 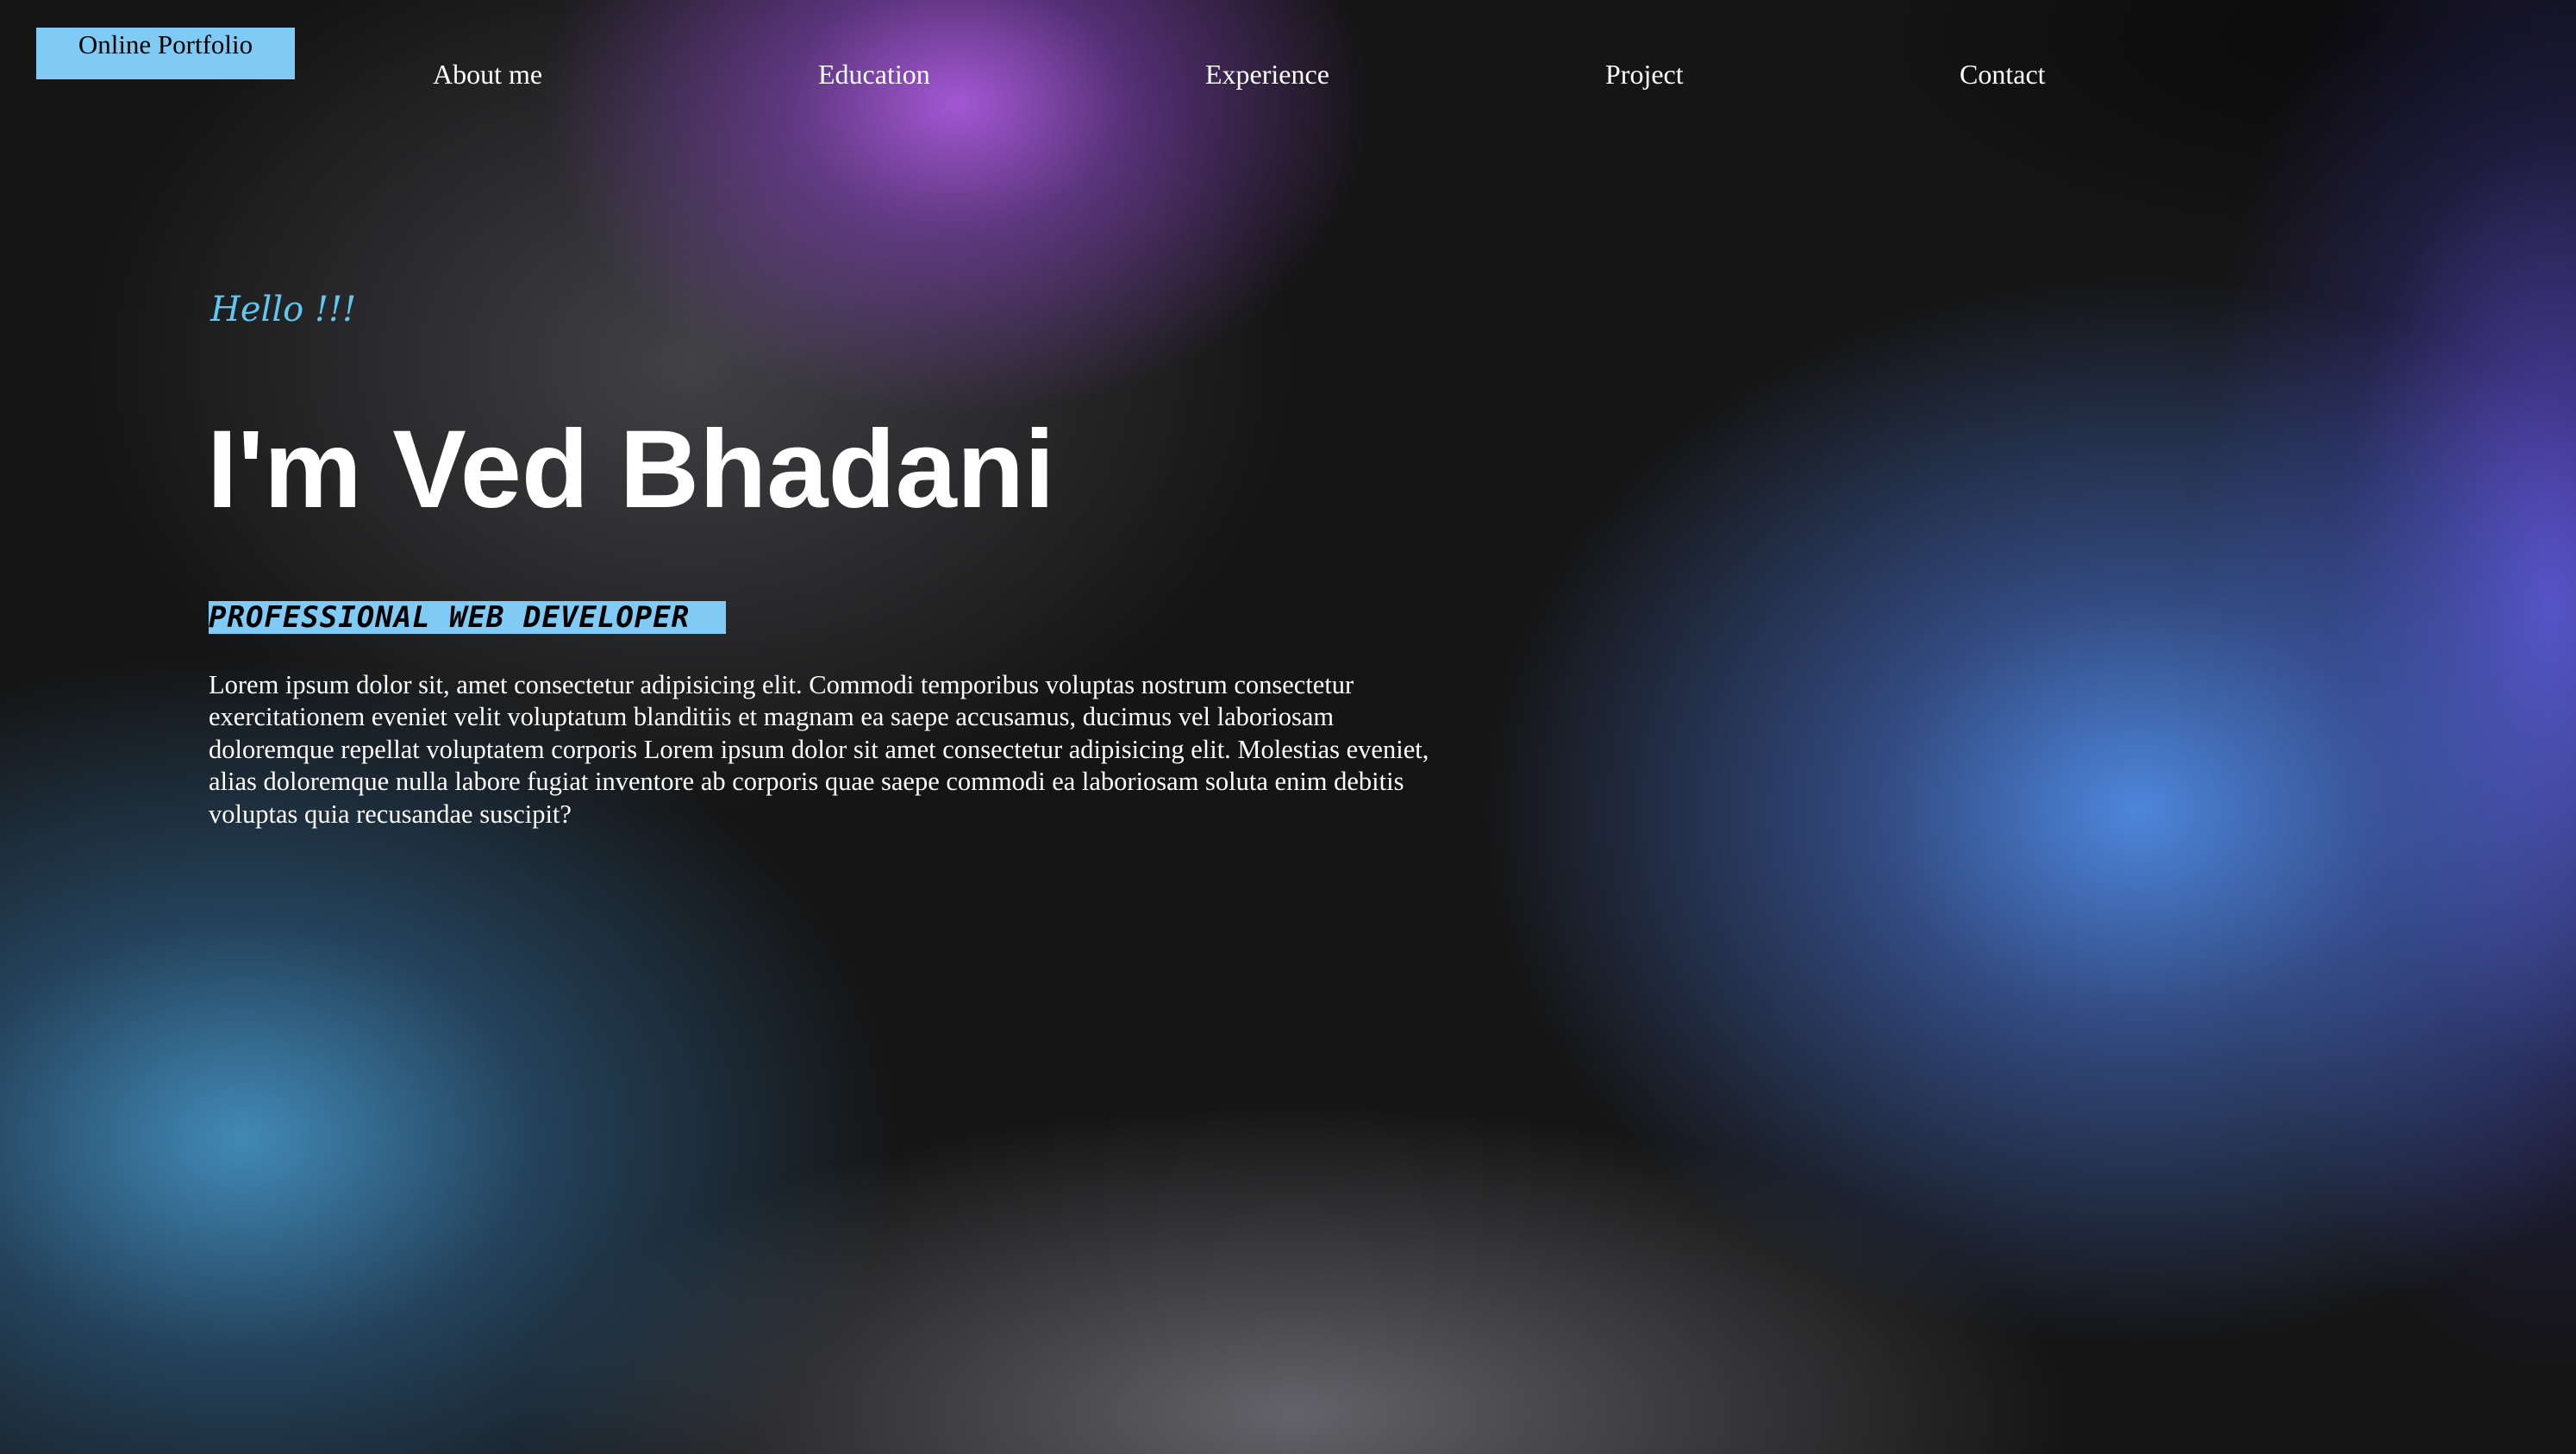 I want to click on greeting-text: Hello !!!, so click(x=283, y=309).